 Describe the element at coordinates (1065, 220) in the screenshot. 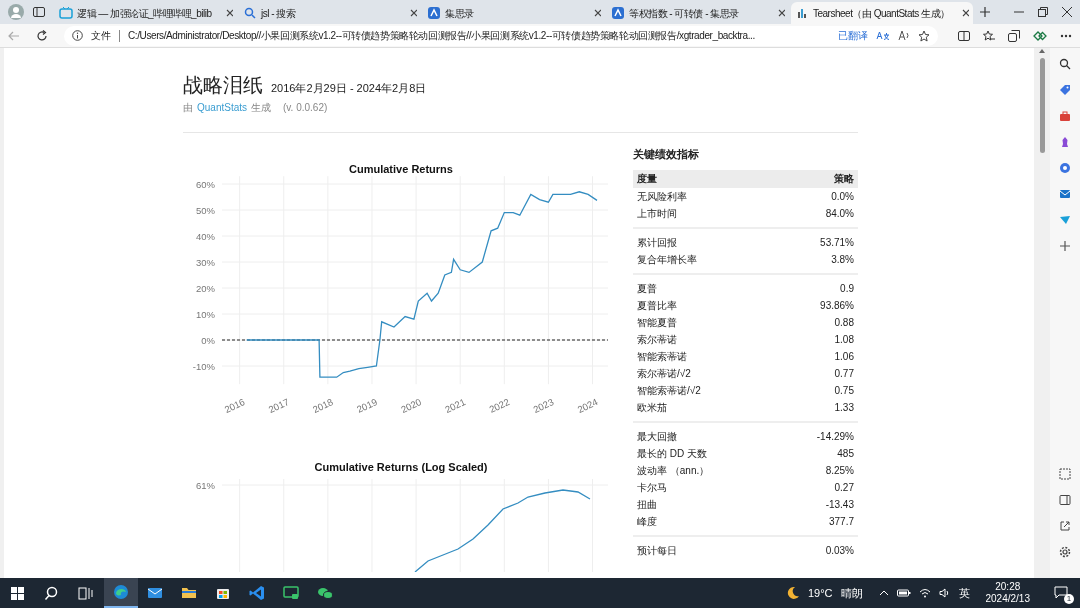

I see `send-icon` at that location.